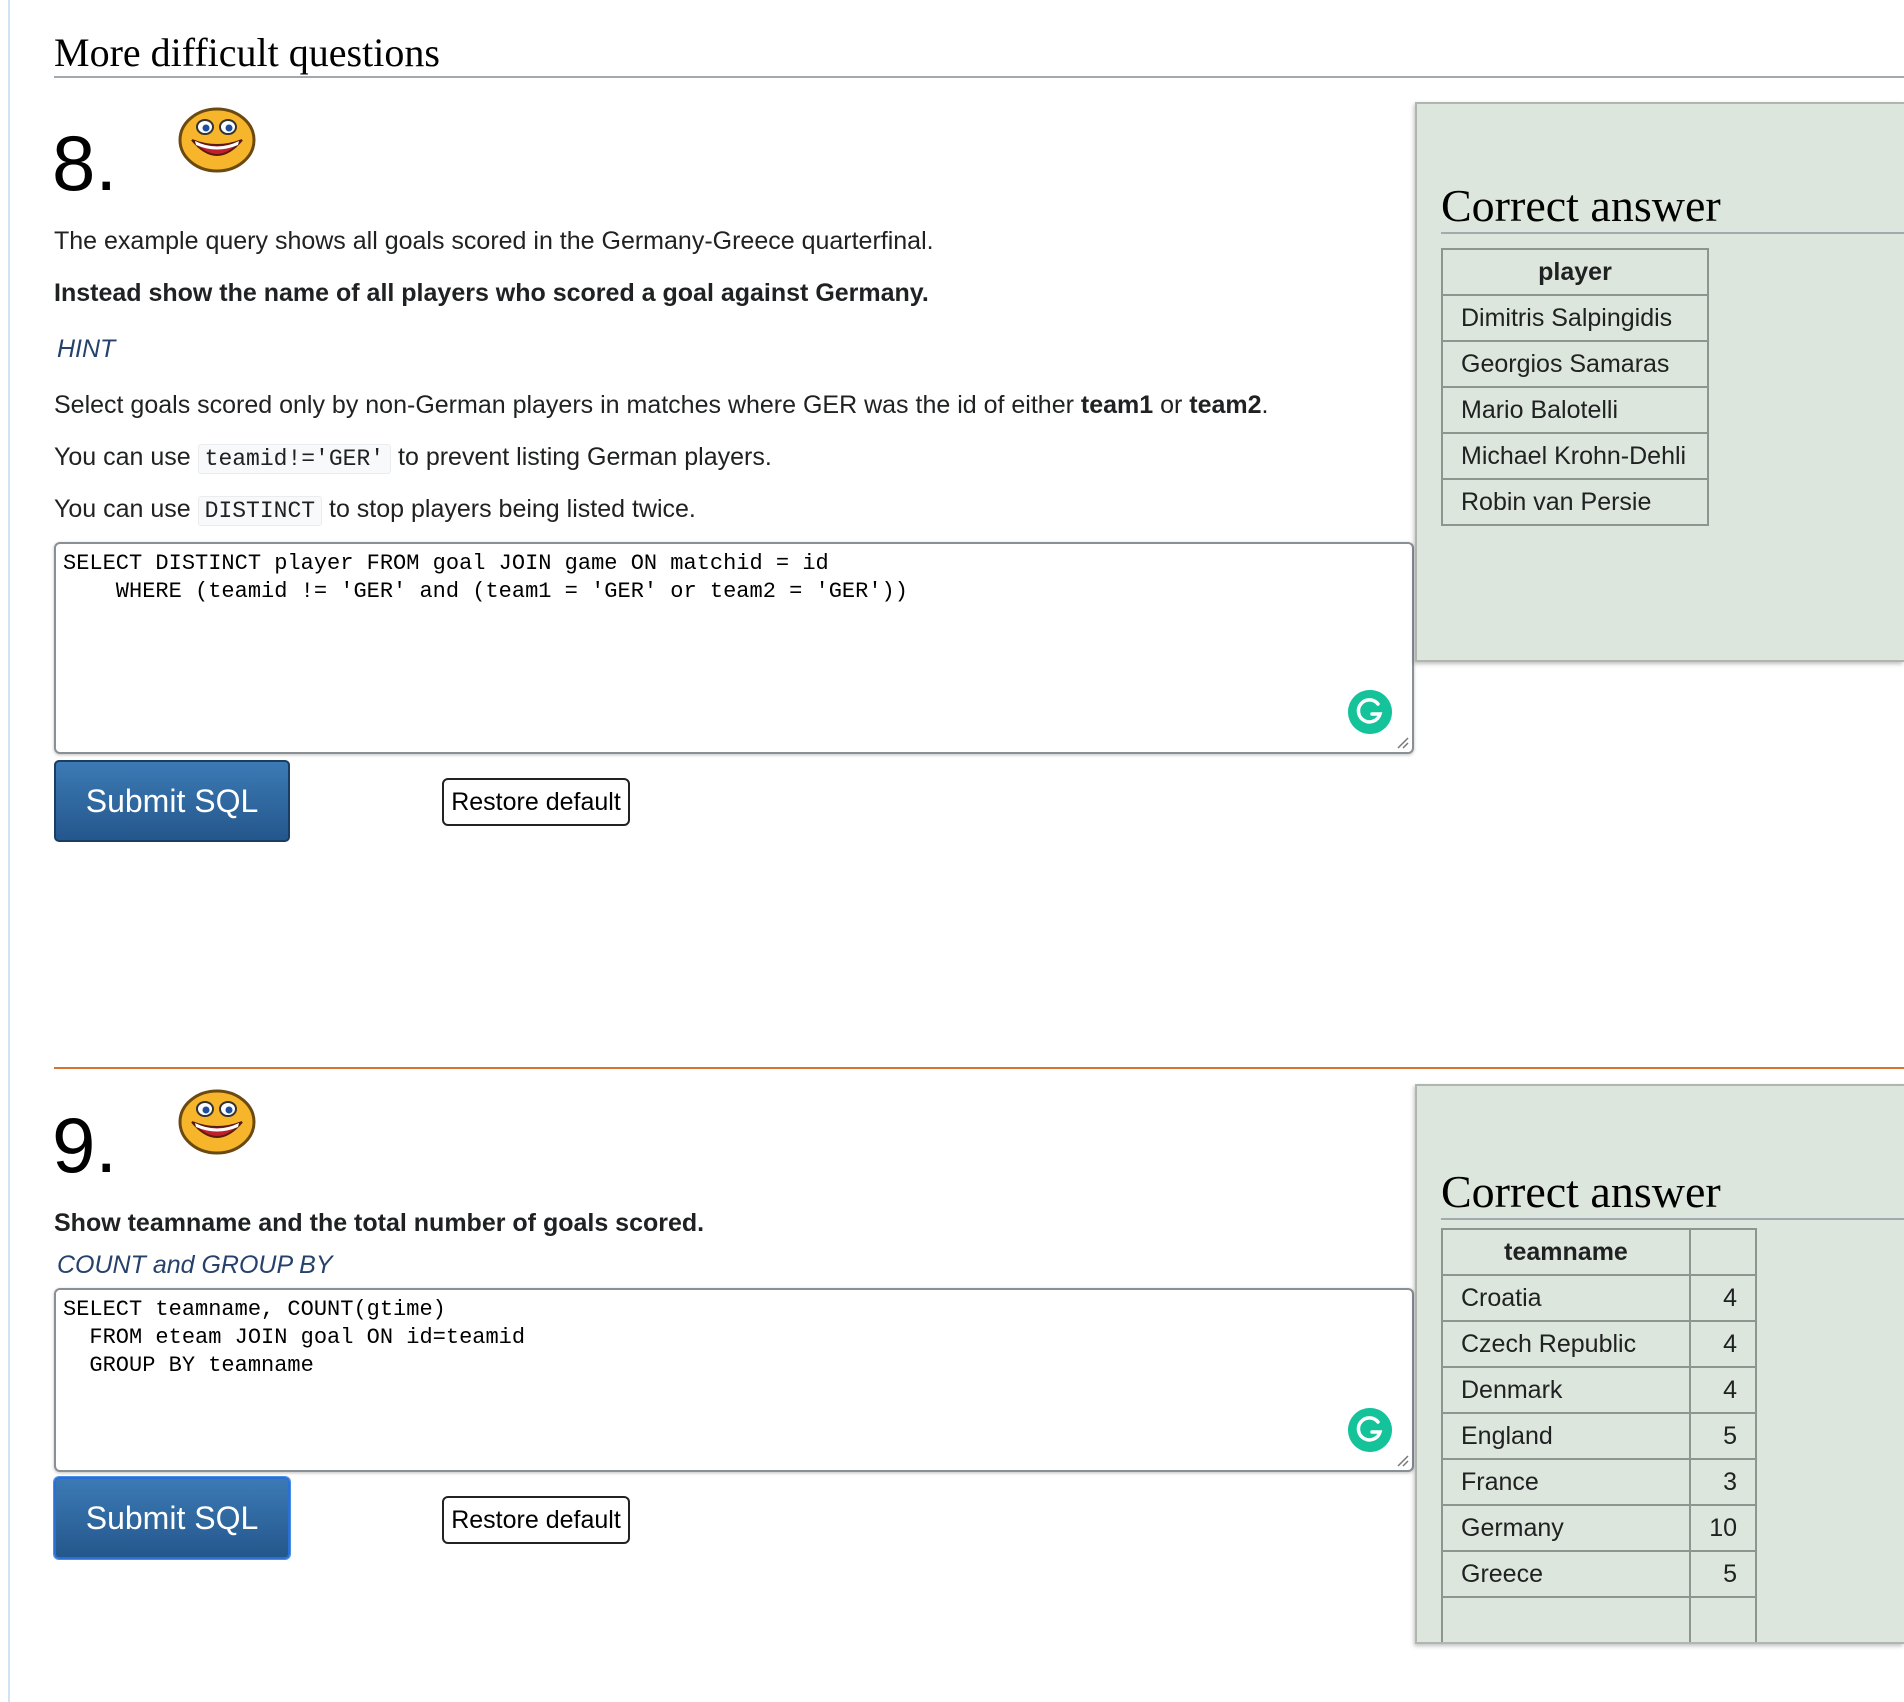 The width and height of the screenshot is (1904, 1702). I want to click on table-row: Mario Balotelli, so click(1575, 410).